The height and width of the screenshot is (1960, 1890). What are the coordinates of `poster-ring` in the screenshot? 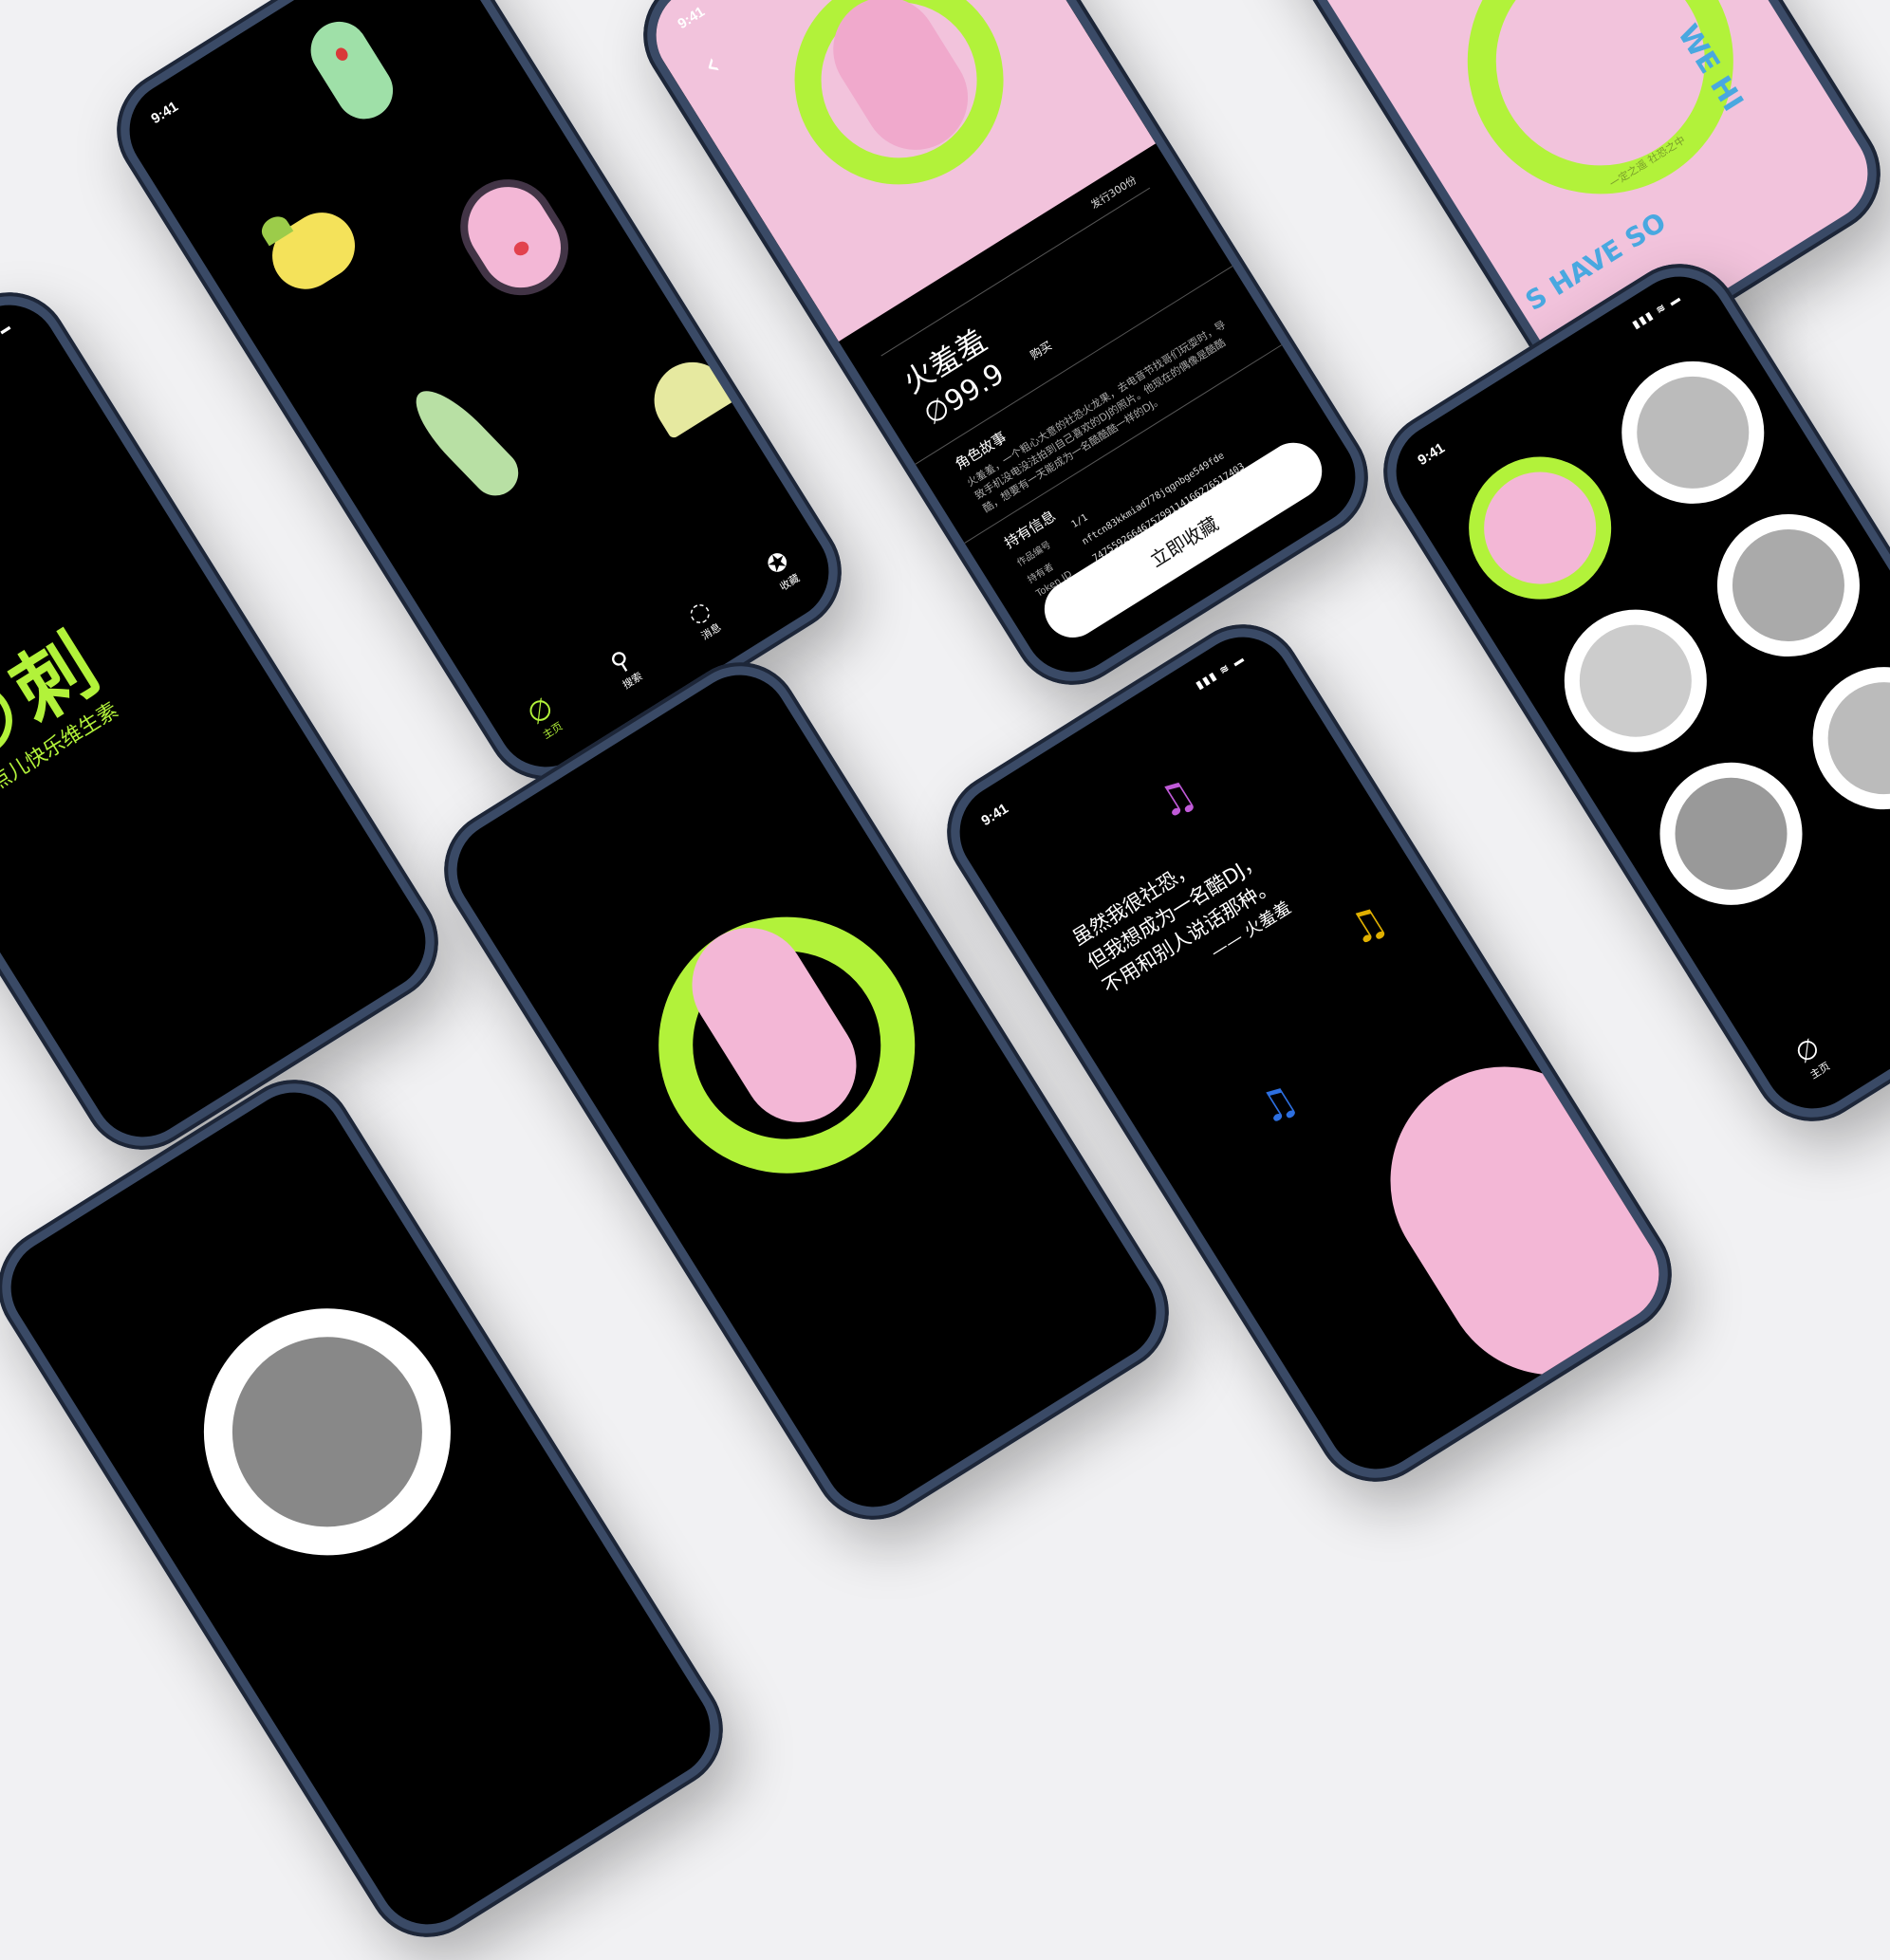 It's located at (1600, 122).